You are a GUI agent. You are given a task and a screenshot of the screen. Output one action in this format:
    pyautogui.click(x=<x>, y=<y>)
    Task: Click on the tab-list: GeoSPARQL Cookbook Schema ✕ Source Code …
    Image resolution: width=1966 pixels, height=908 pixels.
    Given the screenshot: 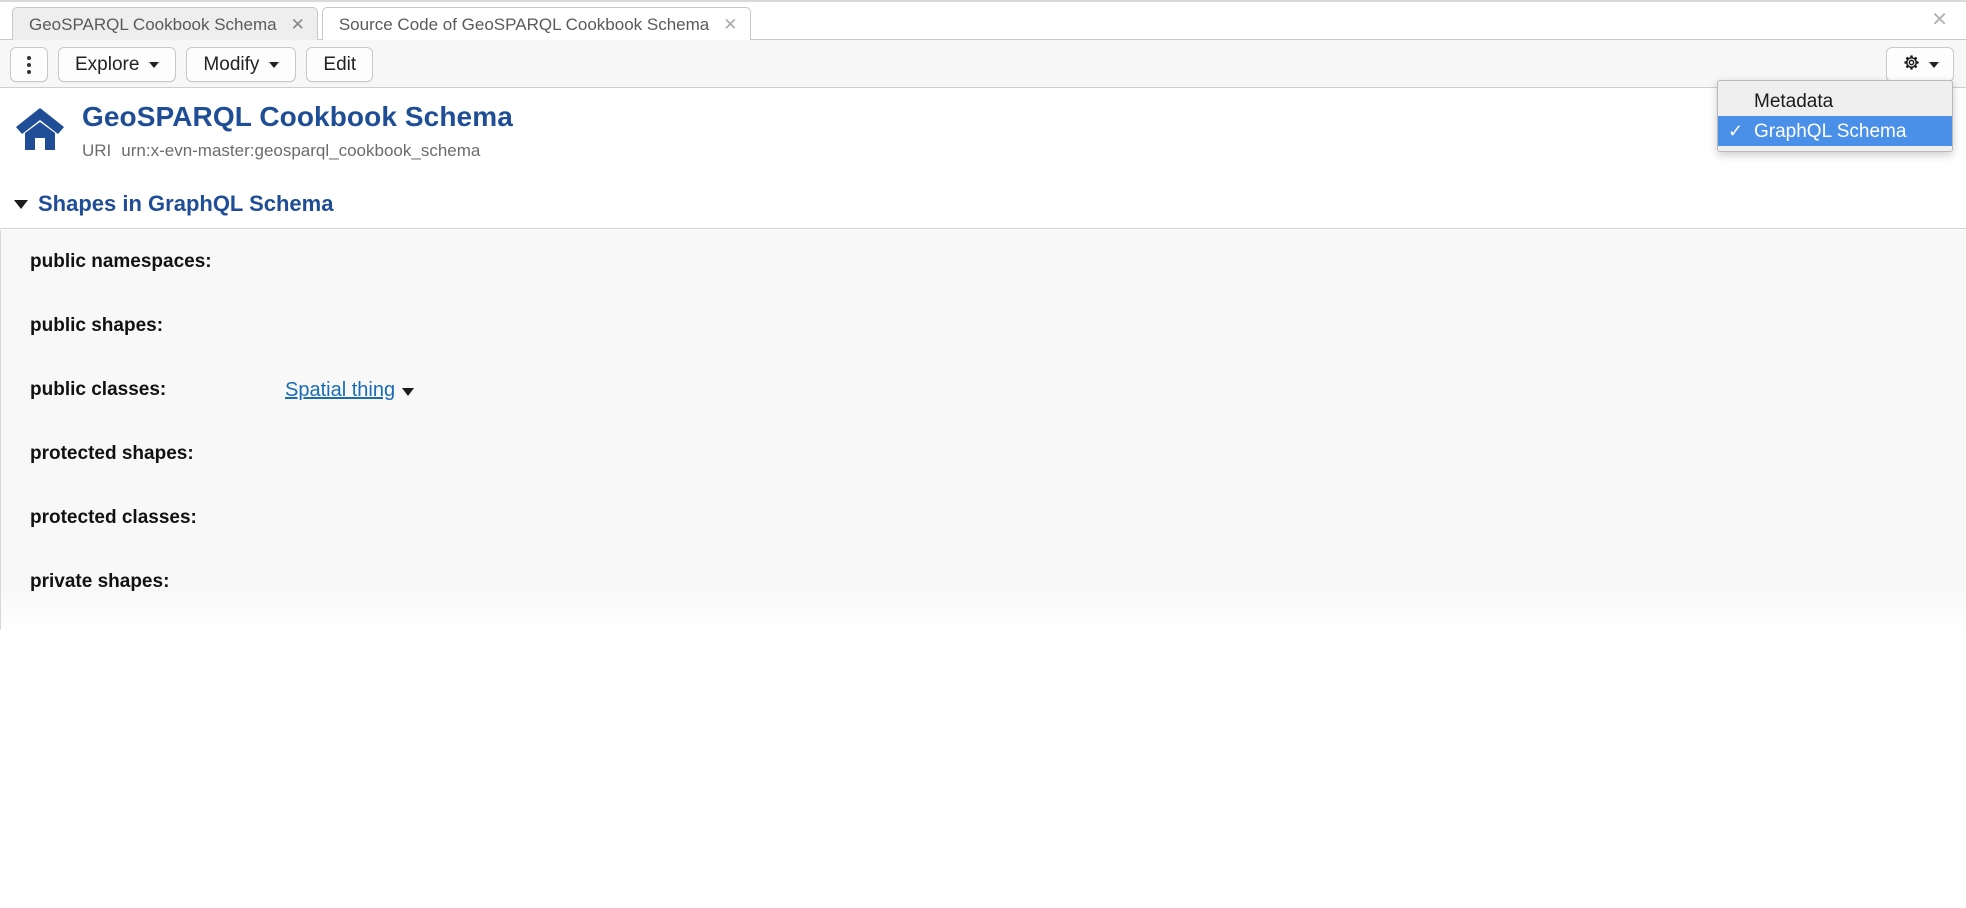 What is the action you would take?
    pyautogui.click(x=383, y=23)
    